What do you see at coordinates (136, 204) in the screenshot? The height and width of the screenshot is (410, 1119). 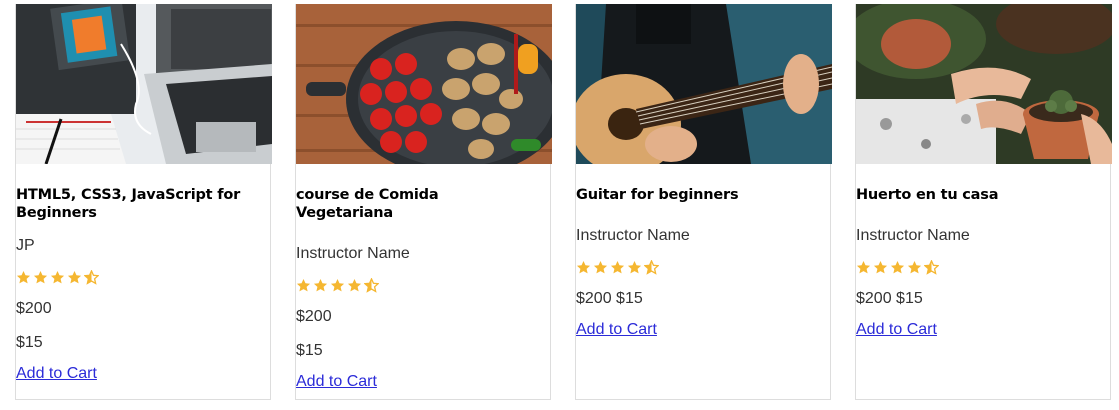 I see `course-title: HTML5, CSS3, JavaScript for Beginners` at bounding box center [136, 204].